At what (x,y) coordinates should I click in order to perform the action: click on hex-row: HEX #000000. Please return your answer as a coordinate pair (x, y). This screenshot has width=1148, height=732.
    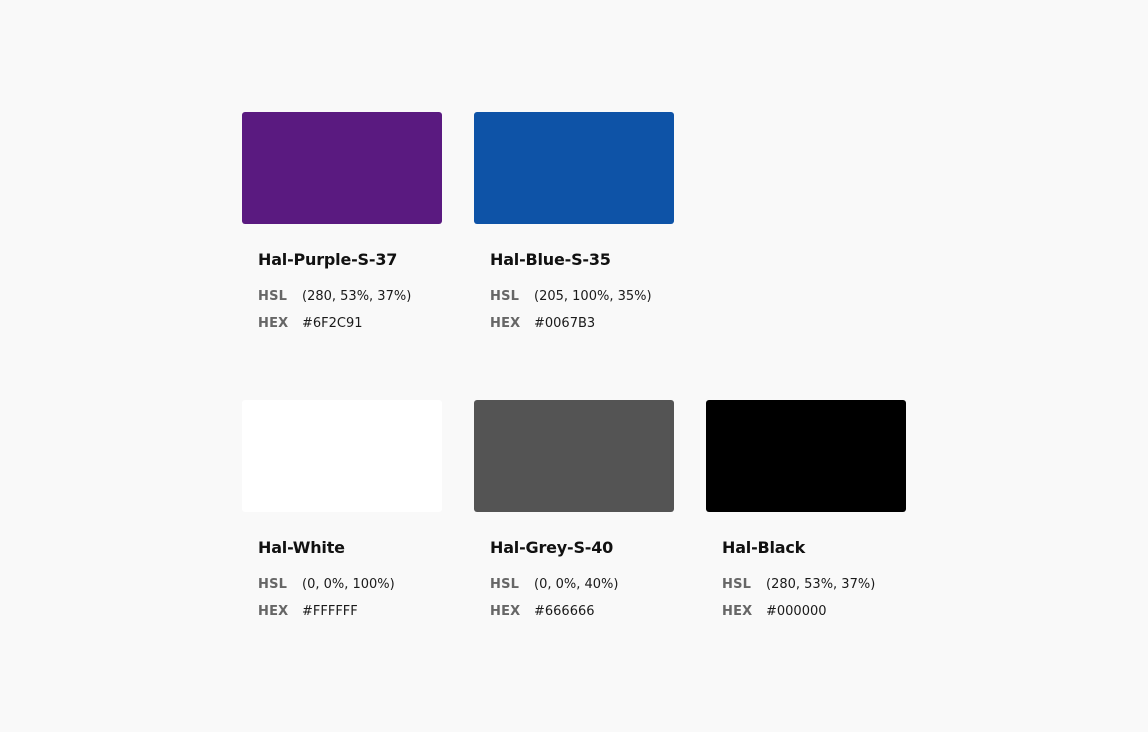
    Looking at the image, I should click on (774, 611).